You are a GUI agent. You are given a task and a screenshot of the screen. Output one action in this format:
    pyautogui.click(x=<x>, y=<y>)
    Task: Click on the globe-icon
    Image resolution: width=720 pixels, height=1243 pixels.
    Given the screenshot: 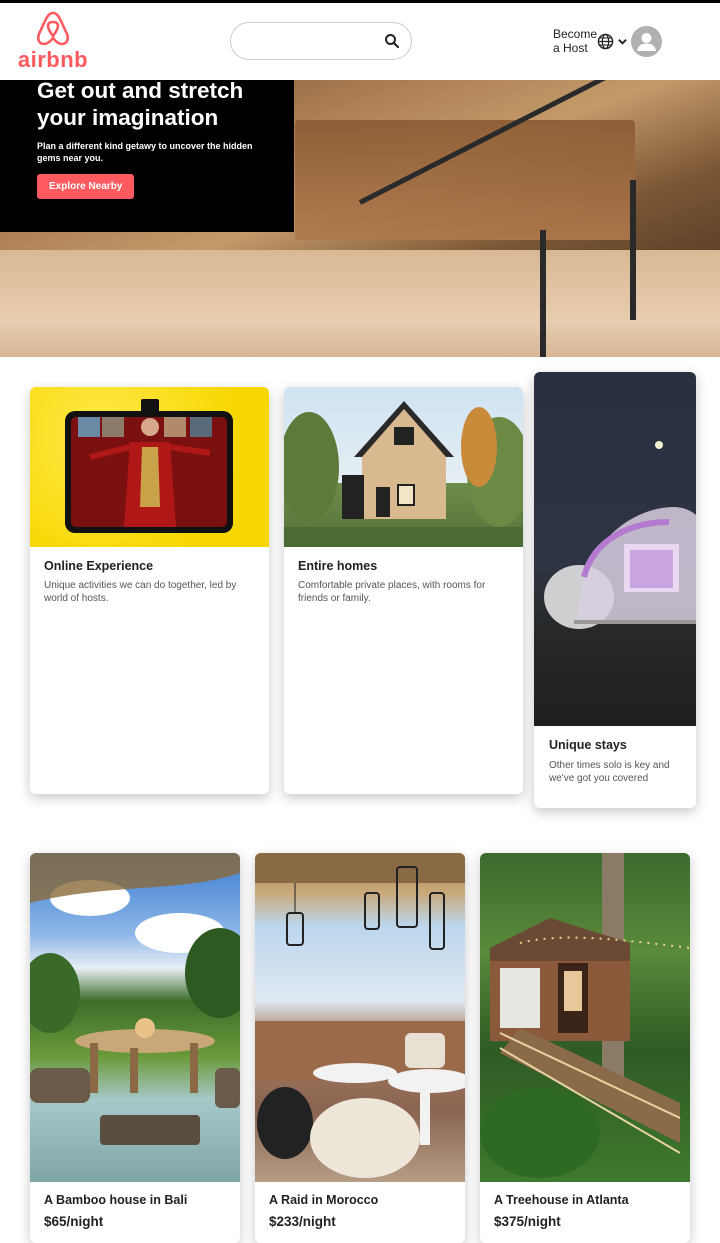 What is the action you would take?
    pyautogui.click(x=605, y=41)
    